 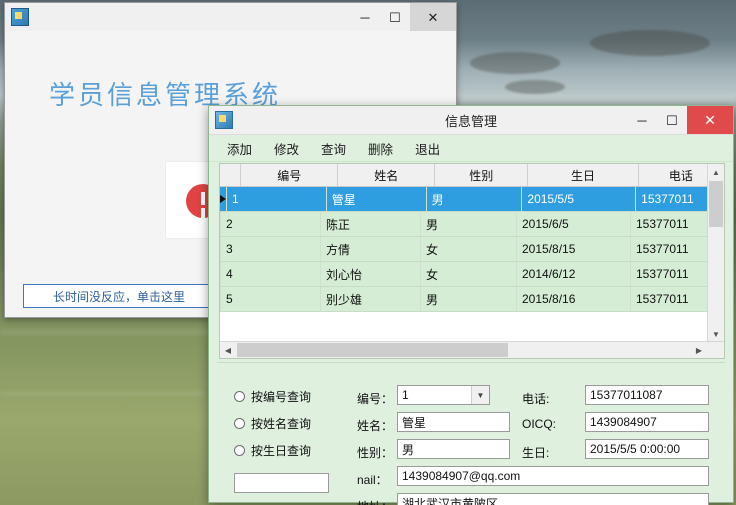 I want to click on sex-input: 男, so click(x=453, y=449).